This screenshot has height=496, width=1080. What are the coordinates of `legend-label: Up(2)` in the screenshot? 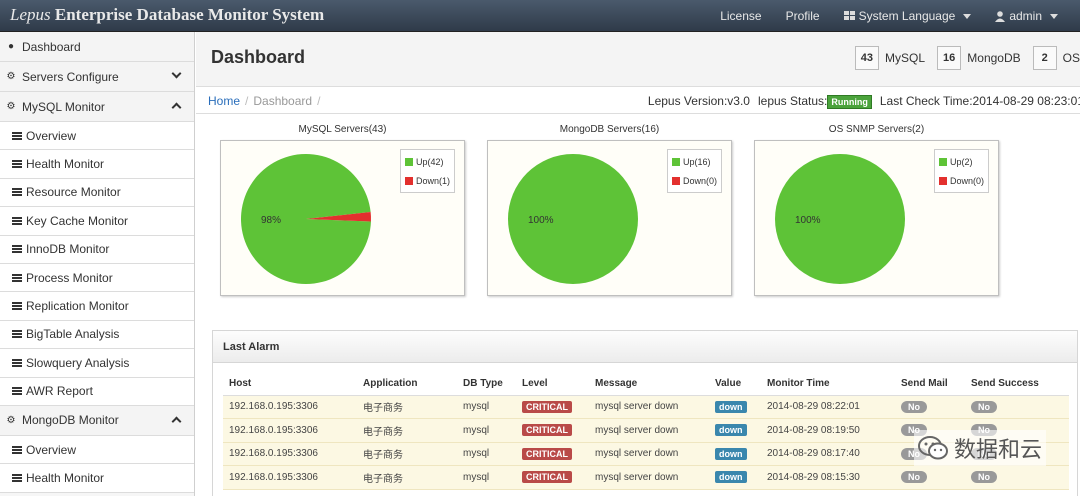 It's located at (961, 161).